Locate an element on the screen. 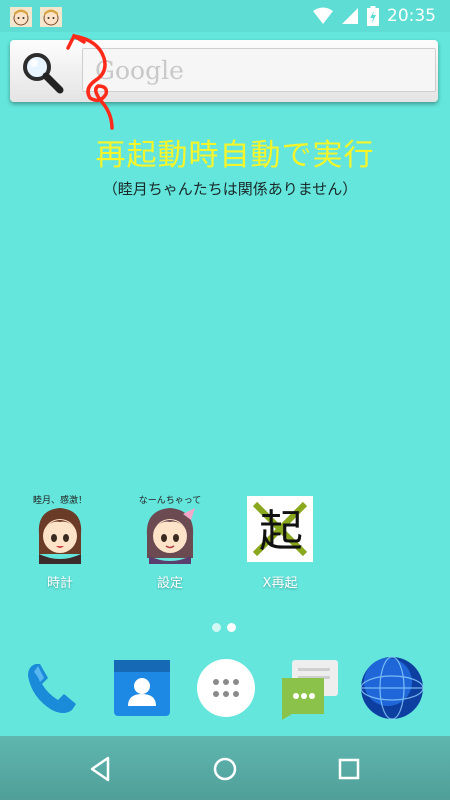 The height and width of the screenshot is (800, 450). headline-text: 再起動時自動で実行 is located at coordinates (235, 155).